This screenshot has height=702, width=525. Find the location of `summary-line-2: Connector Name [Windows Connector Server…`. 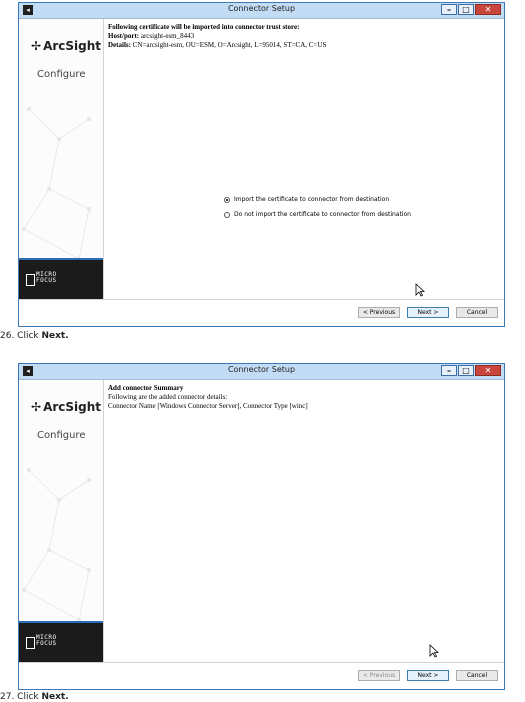

summary-line-2: Connector Name [Windows Connector Server… is located at coordinates (208, 406).